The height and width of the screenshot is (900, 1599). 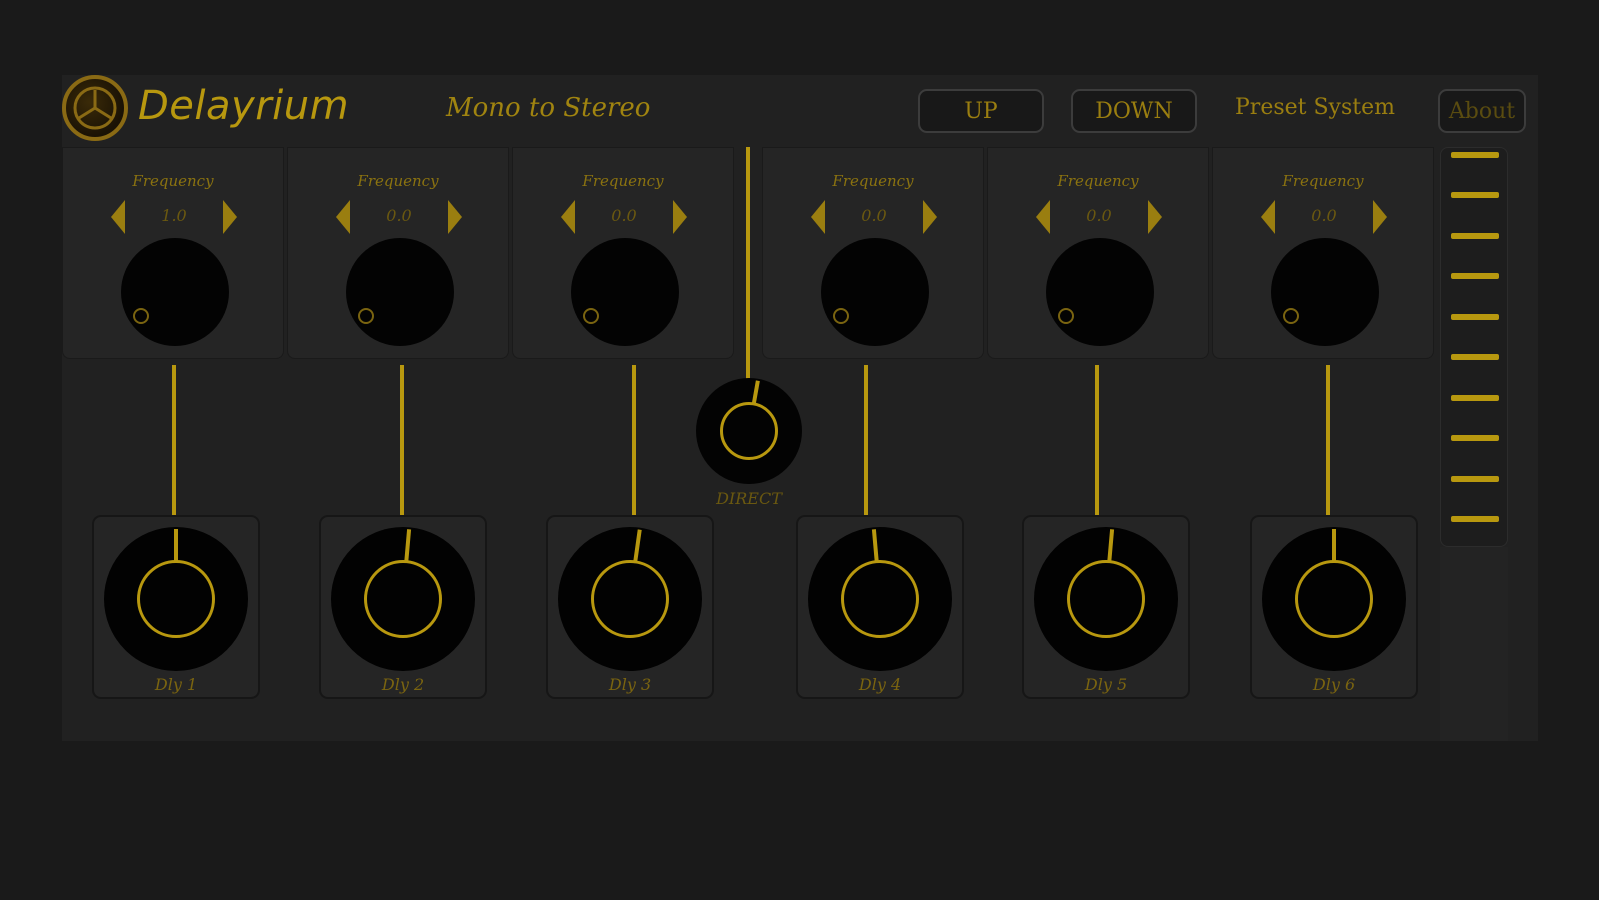 I want to click on delay-label: Dly 1, so click(x=176, y=684).